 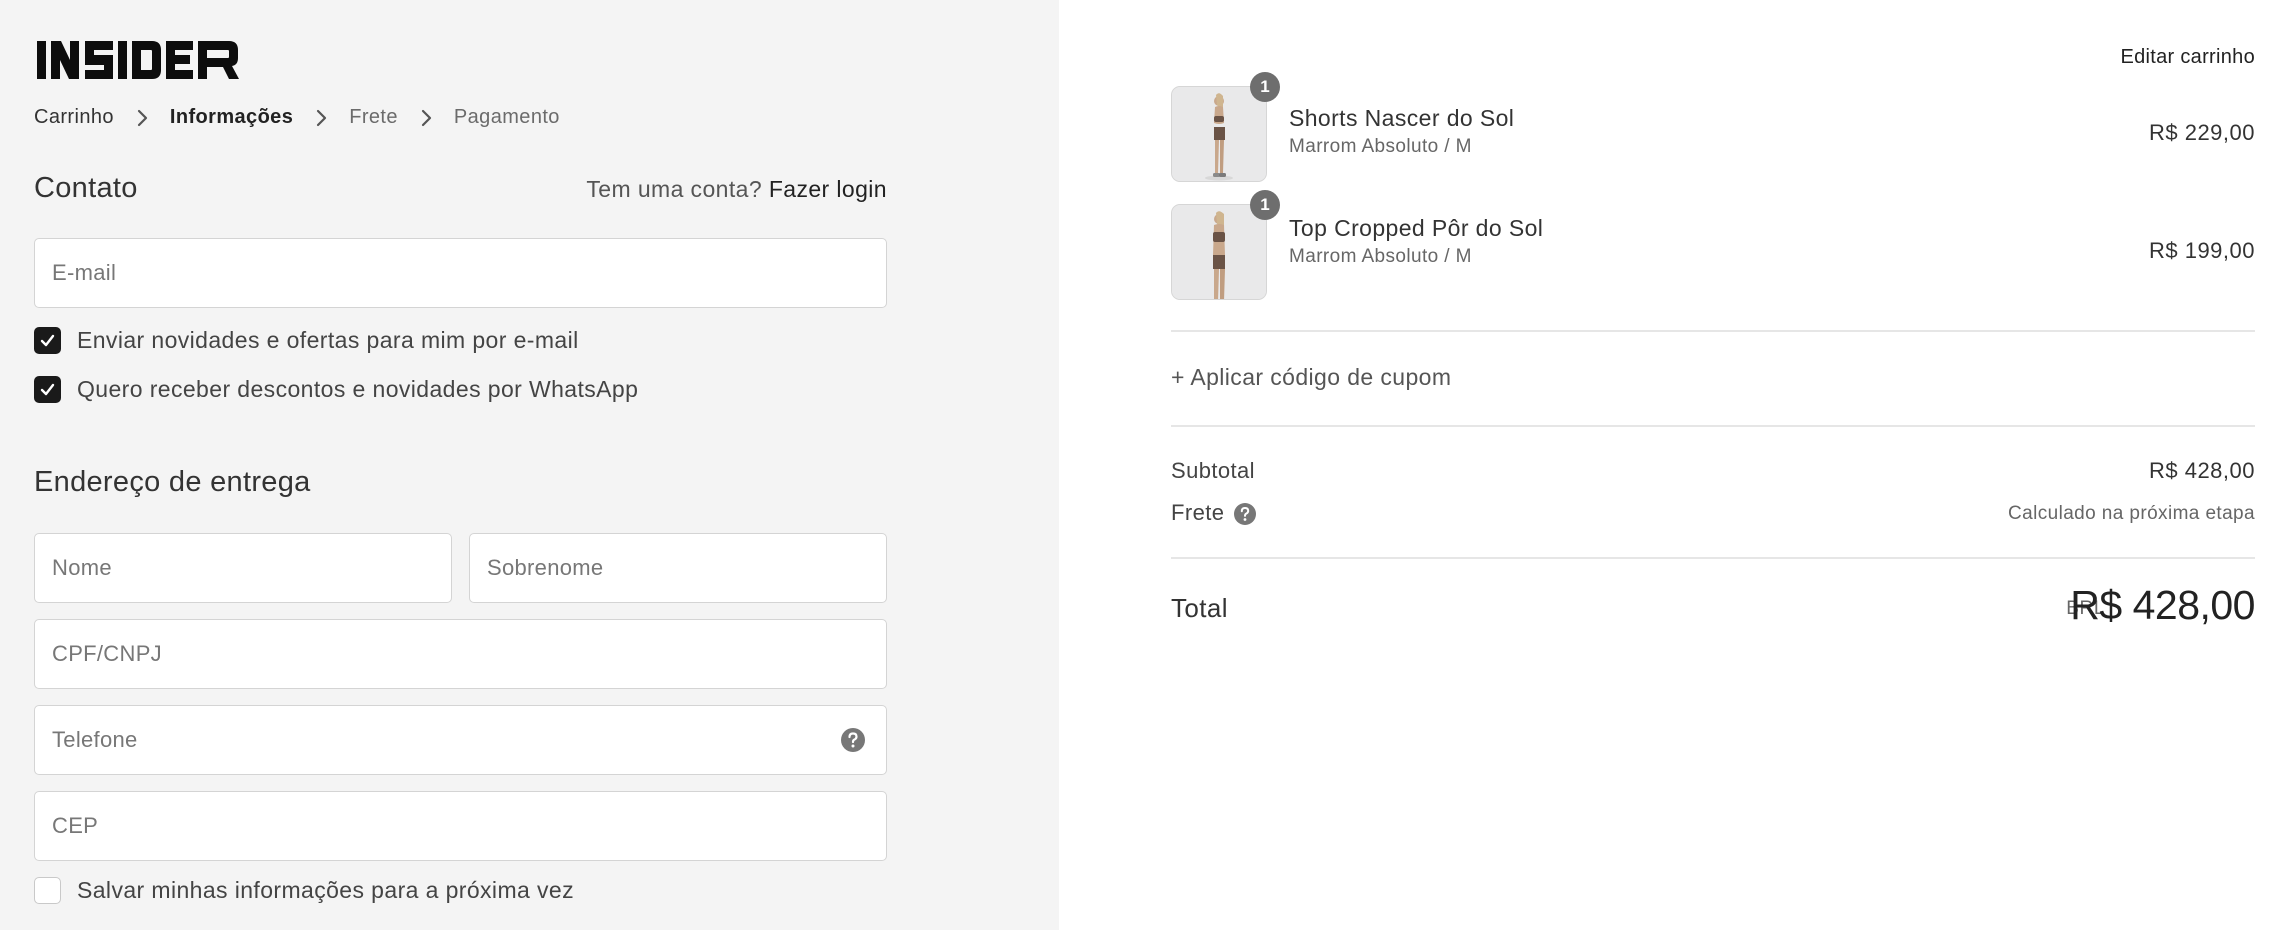 What do you see at coordinates (138, 60) in the screenshot?
I see `insider-logo` at bounding box center [138, 60].